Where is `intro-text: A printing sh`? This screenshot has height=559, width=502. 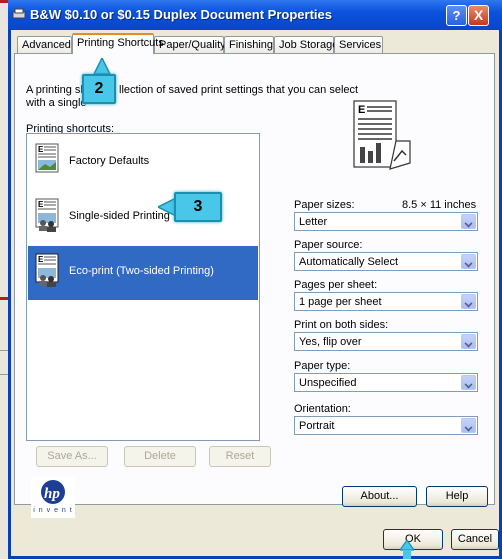
intro-text: A printing sh is located at coordinates (56, 90).